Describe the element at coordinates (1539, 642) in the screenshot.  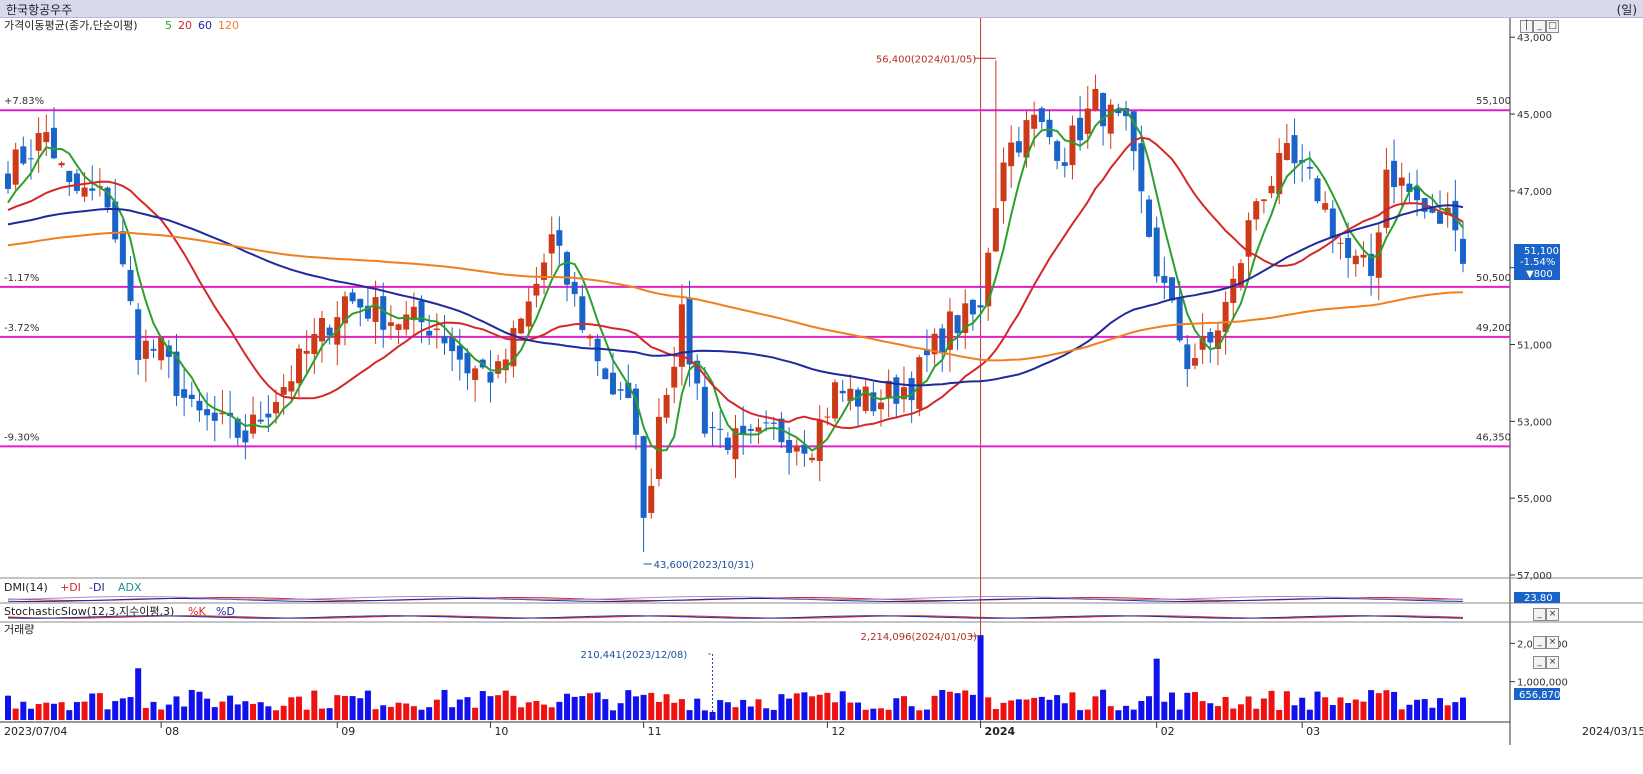
I see `stoch-minimize-button: _` at that location.